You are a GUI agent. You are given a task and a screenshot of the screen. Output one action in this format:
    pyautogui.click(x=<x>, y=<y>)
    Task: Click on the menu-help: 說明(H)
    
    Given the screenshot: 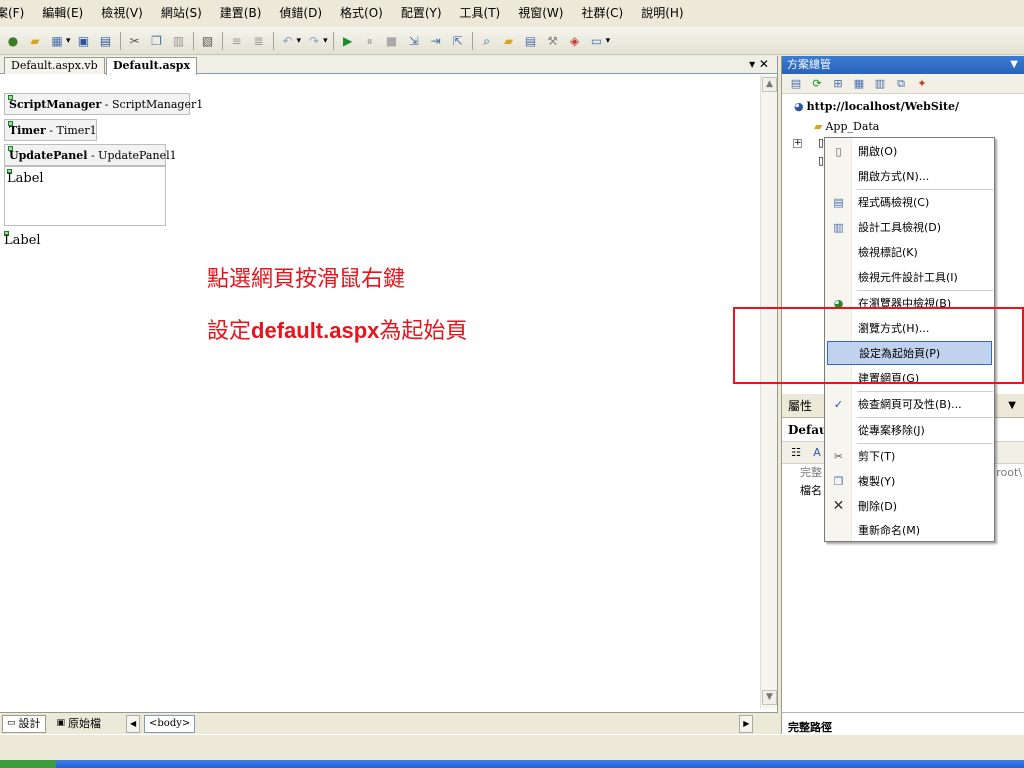 What is the action you would take?
    pyautogui.click(x=662, y=13)
    